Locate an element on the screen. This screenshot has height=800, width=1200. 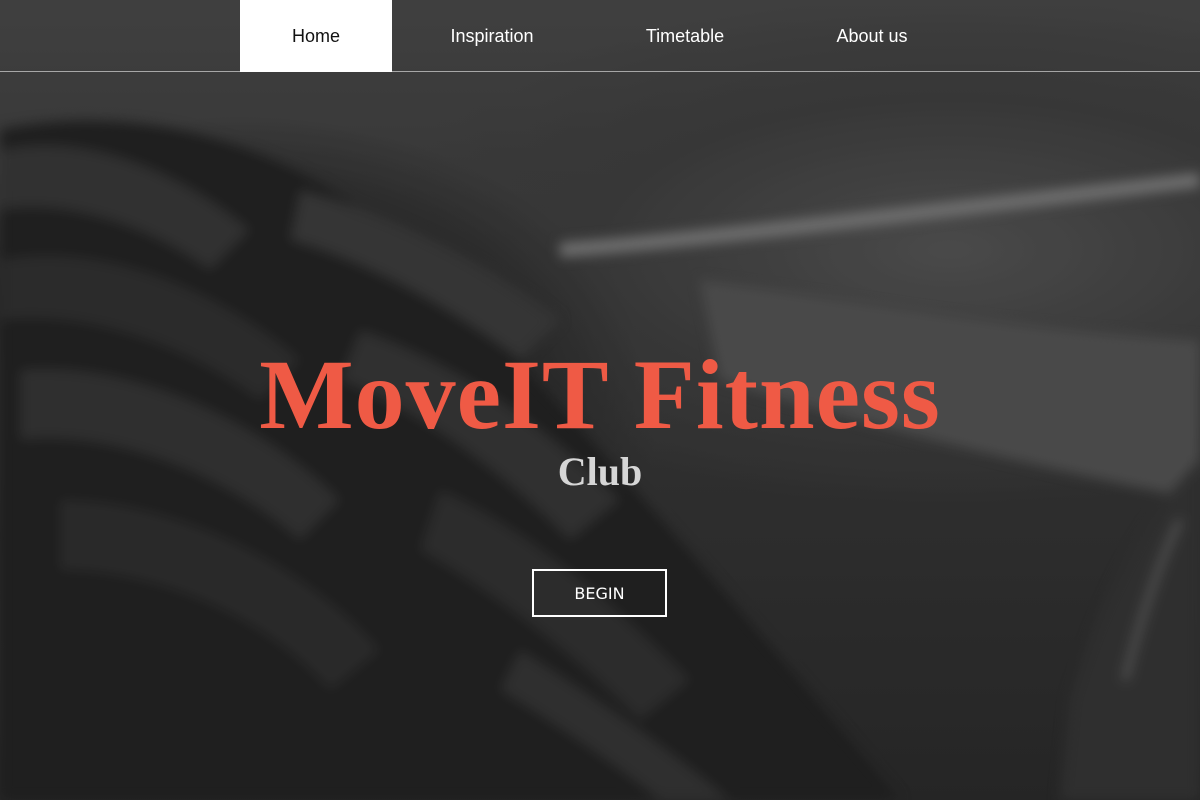
nav-item-timetable: Timetable is located at coordinates (685, 36).